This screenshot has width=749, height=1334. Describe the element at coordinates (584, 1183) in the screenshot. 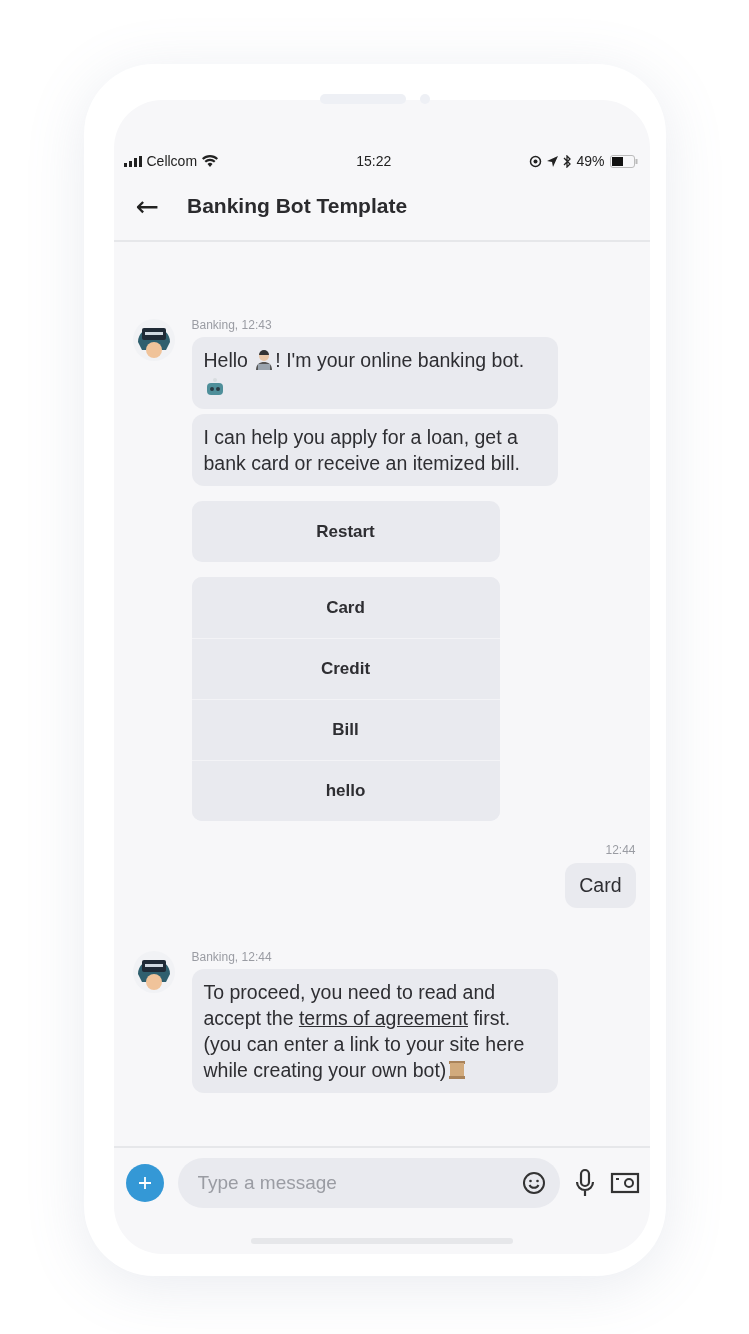

I see `microphone-icon` at that location.